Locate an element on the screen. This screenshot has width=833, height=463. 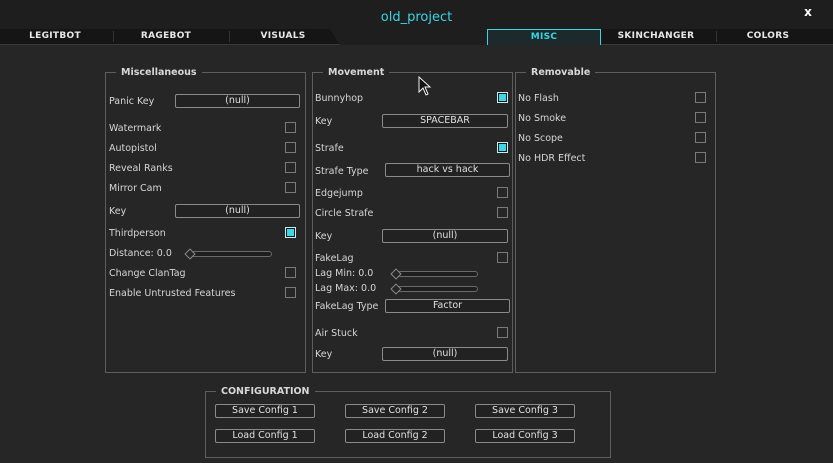
no-hdr-effect-checkbox is located at coordinates (700, 157).